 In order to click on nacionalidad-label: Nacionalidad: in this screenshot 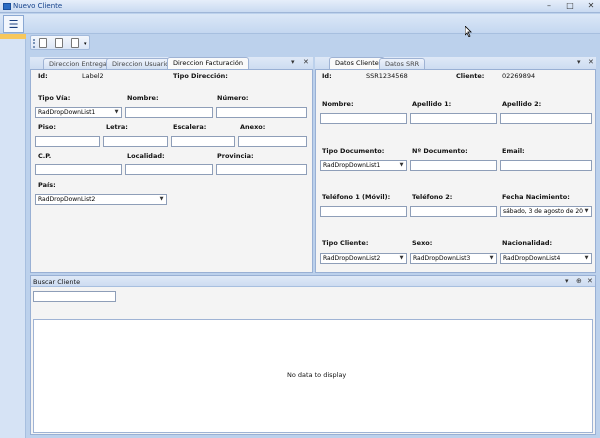, I will do `click(527, 243)`.